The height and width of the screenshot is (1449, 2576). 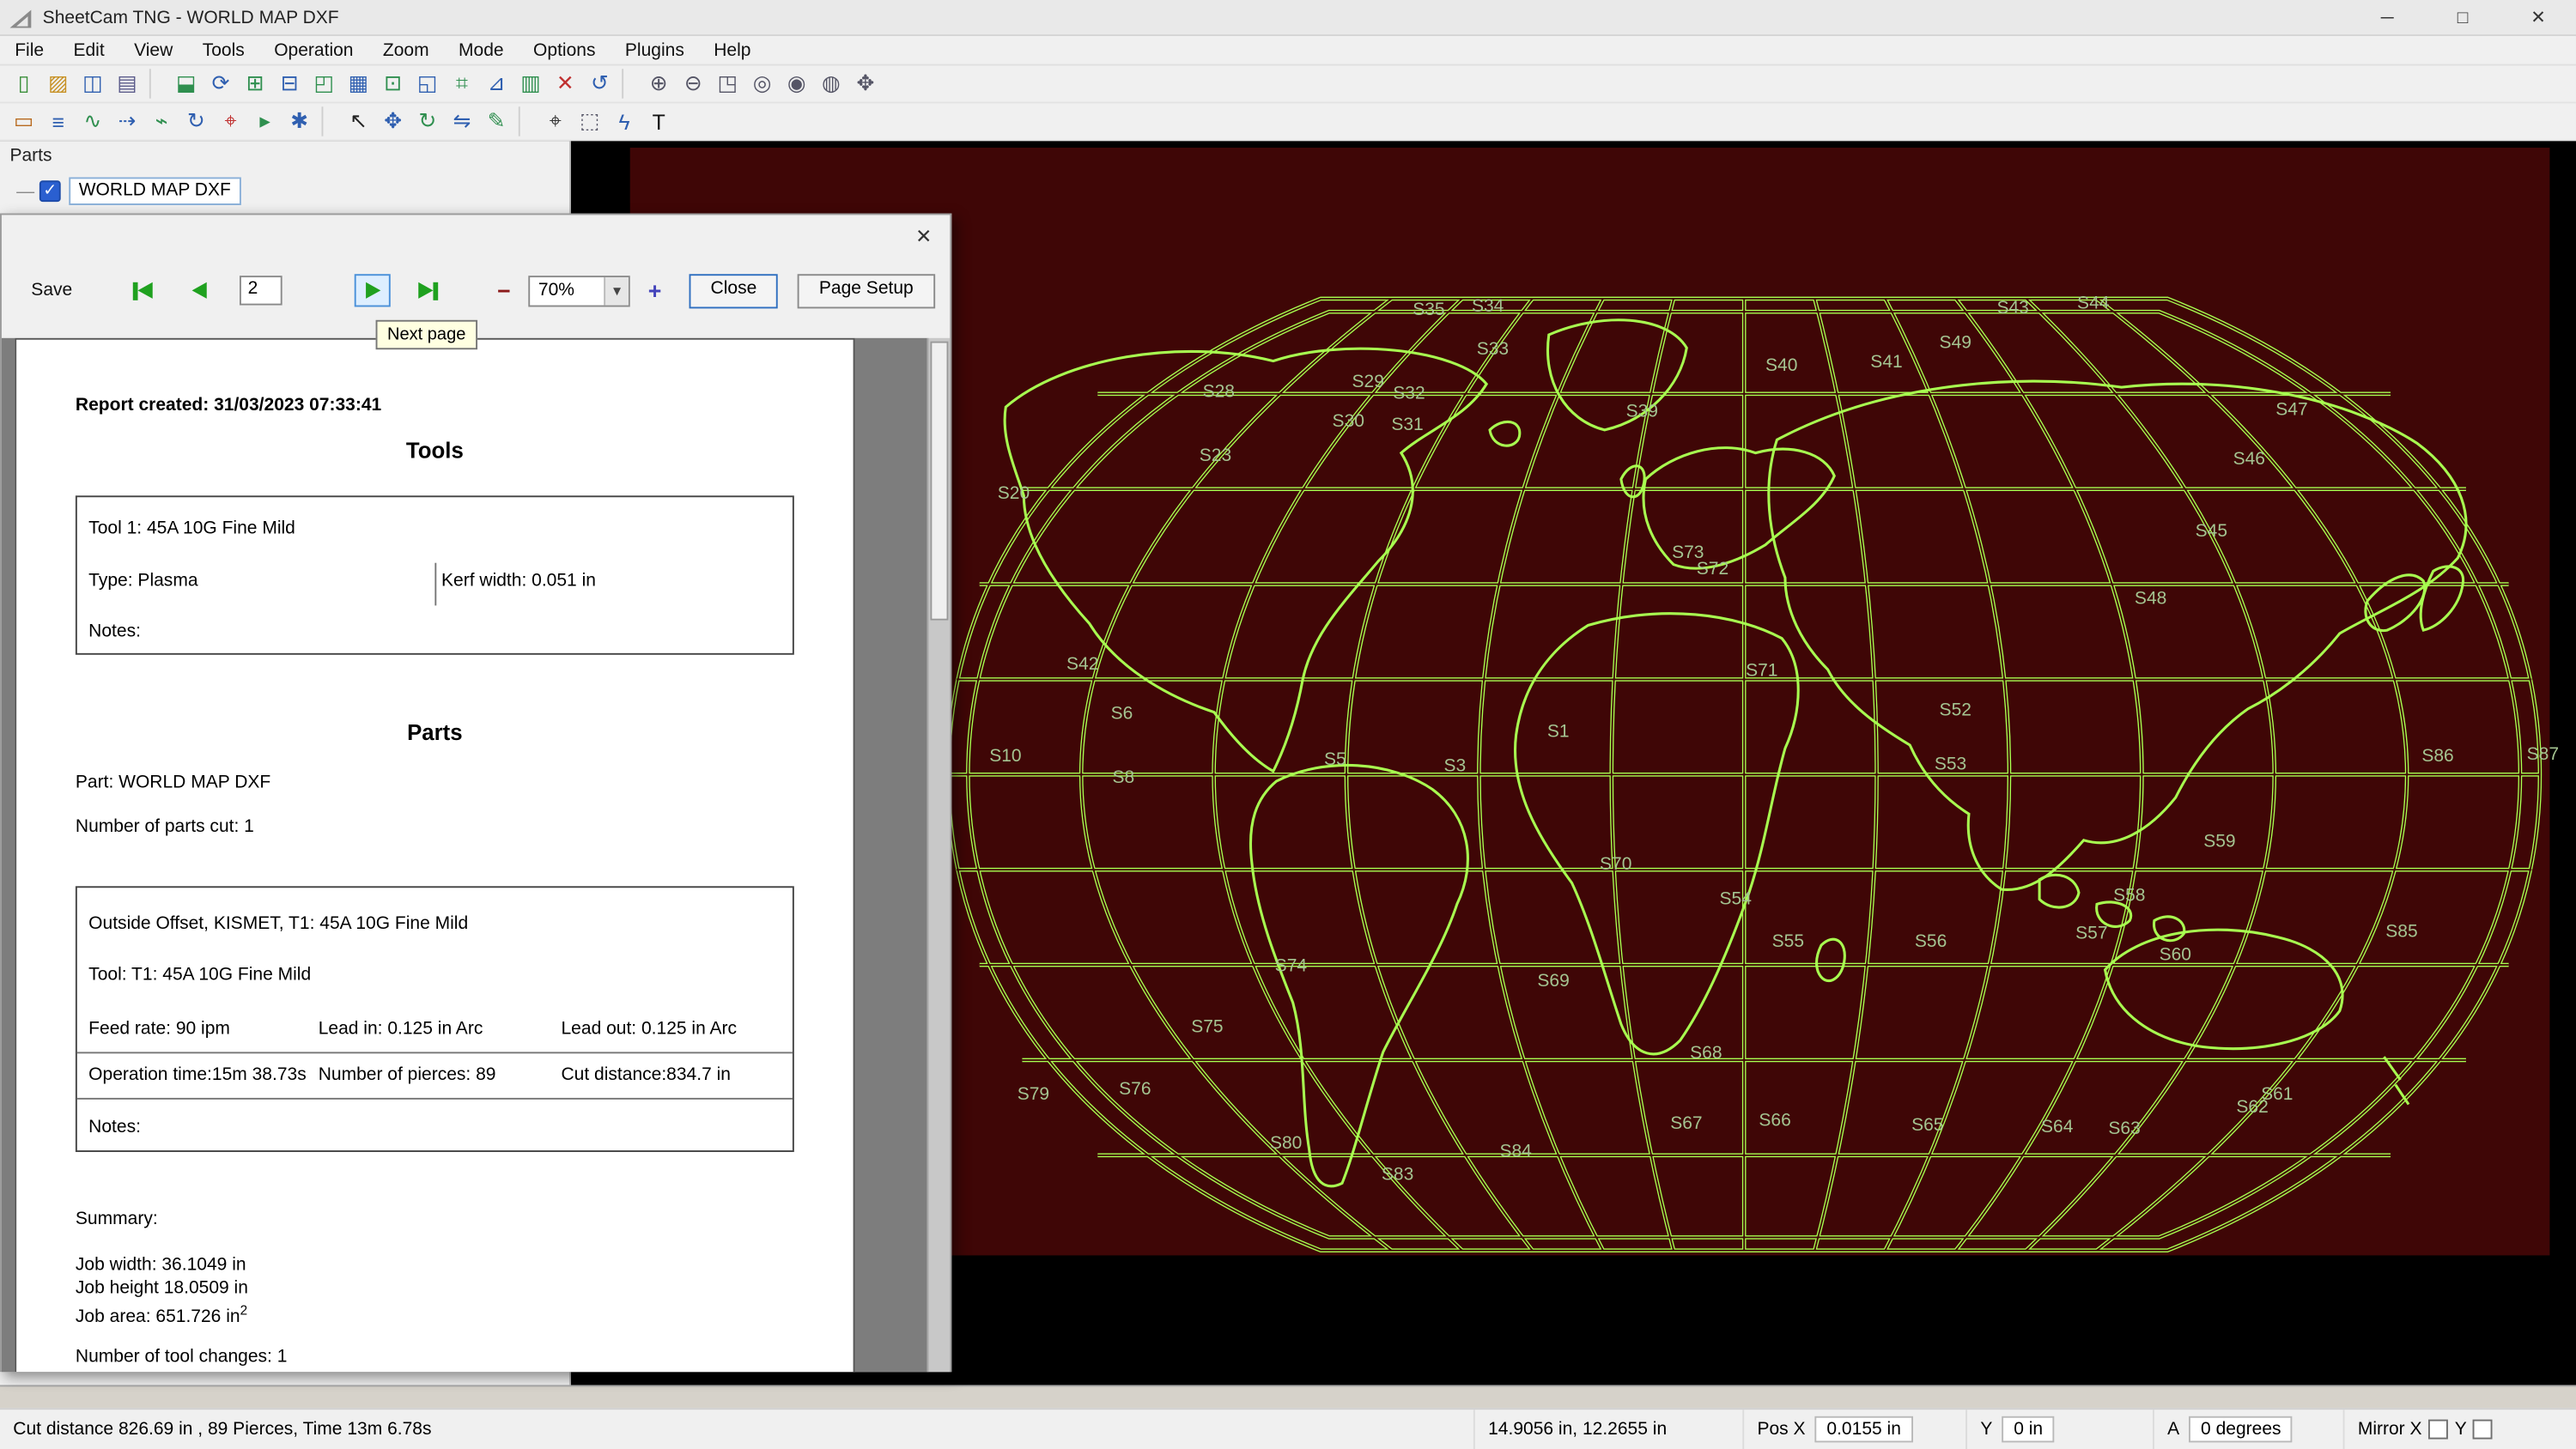 What do you see at coordinates (599, 83) in the screenshot?
I see `undo-icon: ↺` at bounding box center [599, 83].